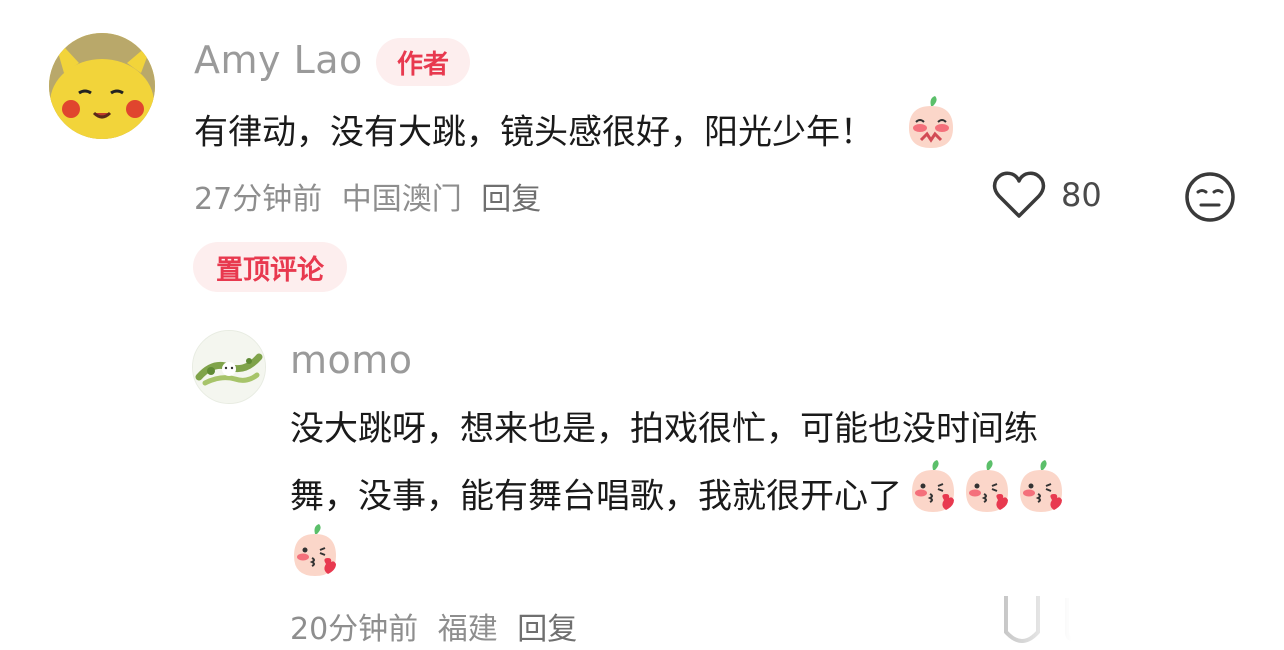 The width and height of the screenshot is (1284, 650). What do you see at coordinates (351, 360) in the screenshot?
I see `reply-author-name: momo` at bounding box center [351, 360].